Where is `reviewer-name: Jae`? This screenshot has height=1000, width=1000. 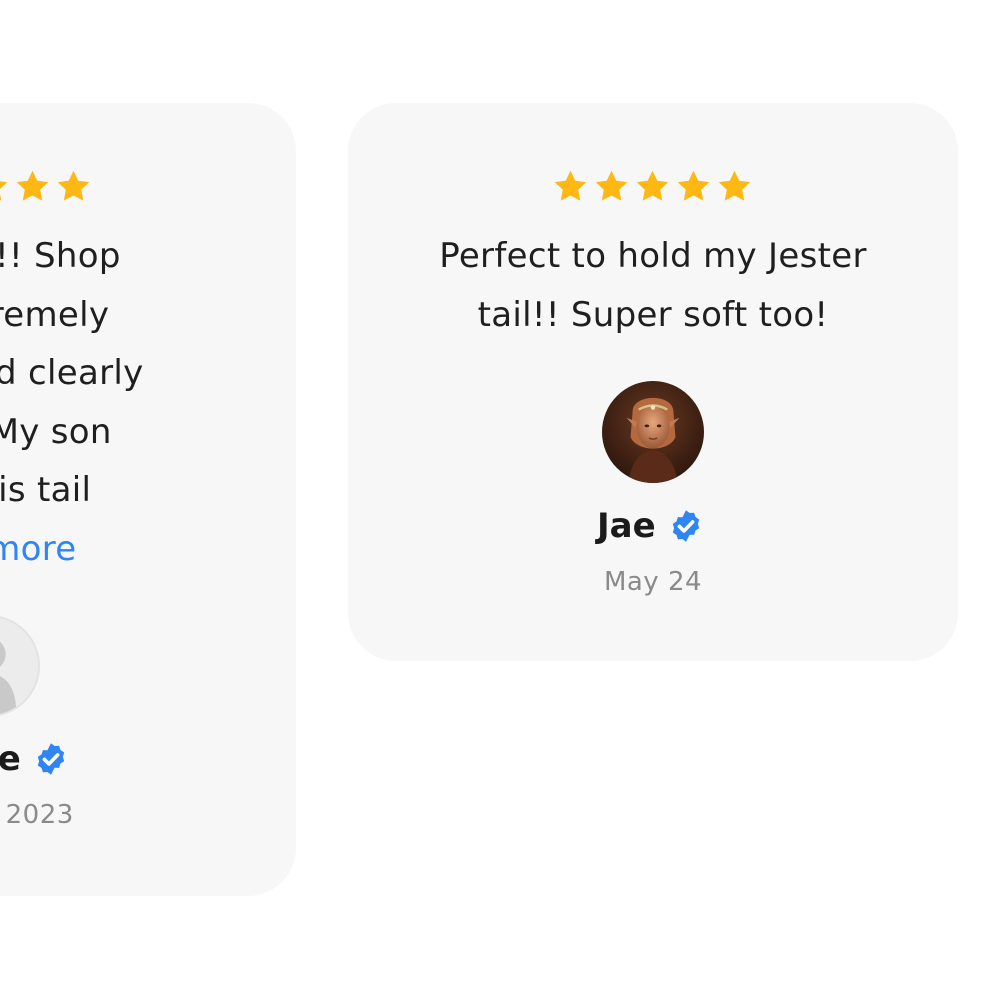 reviewer-name: Jae is located at coordinates (626, 526).